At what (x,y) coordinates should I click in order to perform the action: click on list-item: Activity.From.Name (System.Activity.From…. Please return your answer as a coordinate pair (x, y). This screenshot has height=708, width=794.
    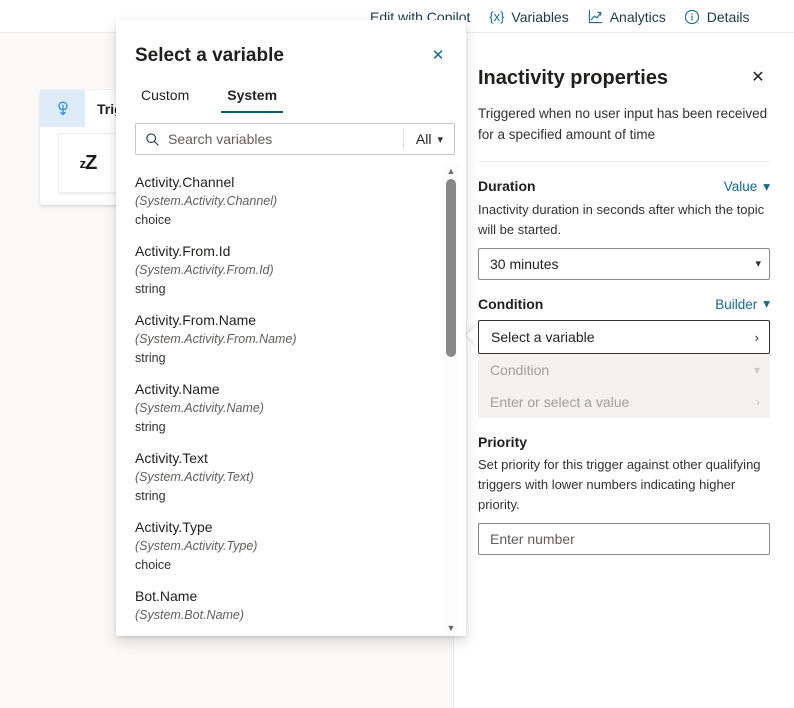
    Looking at the image, I should click on (300, 339).